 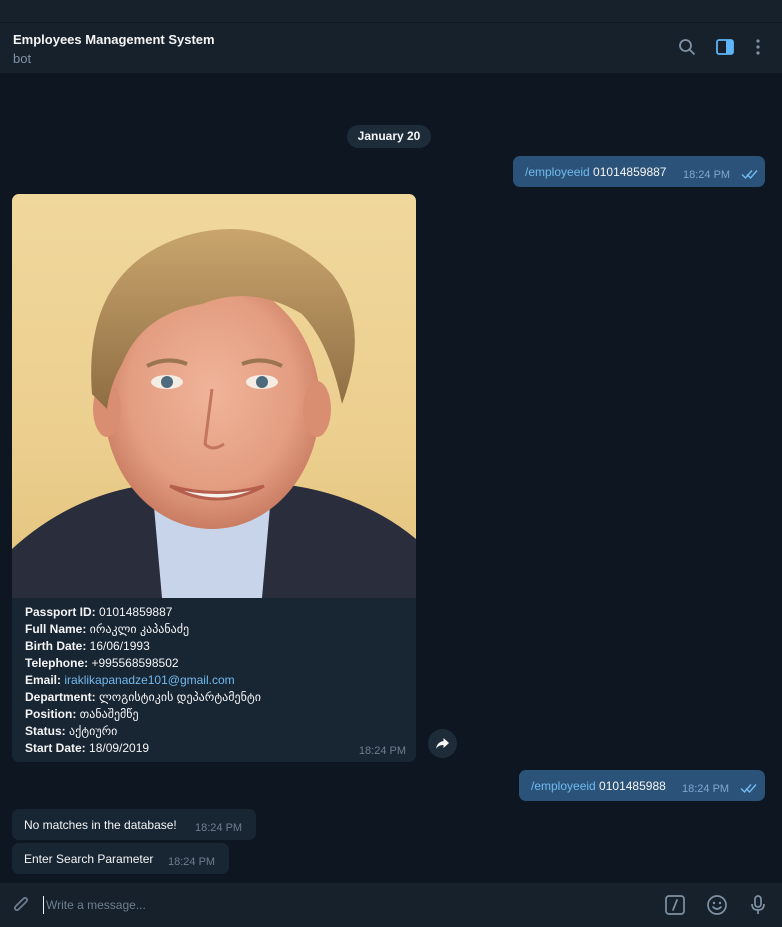 I want to click on message-composer, so click(x=391, y=905).